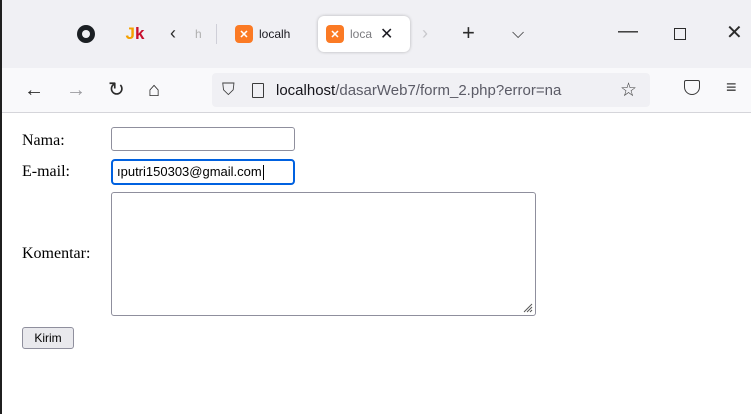 This screenshot has width=751, height=414. I want to click on kirim-button: Kirim, so click(48, 338).